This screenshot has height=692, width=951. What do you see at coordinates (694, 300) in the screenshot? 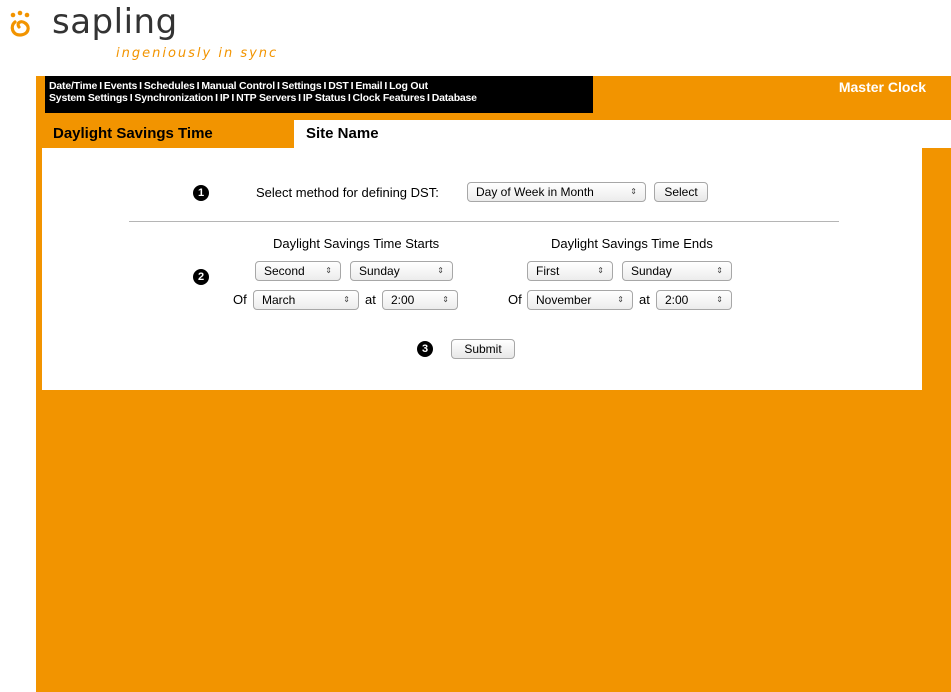
I see `end-time-select: 2:00 ⇕` at bounding box center [694, 300].